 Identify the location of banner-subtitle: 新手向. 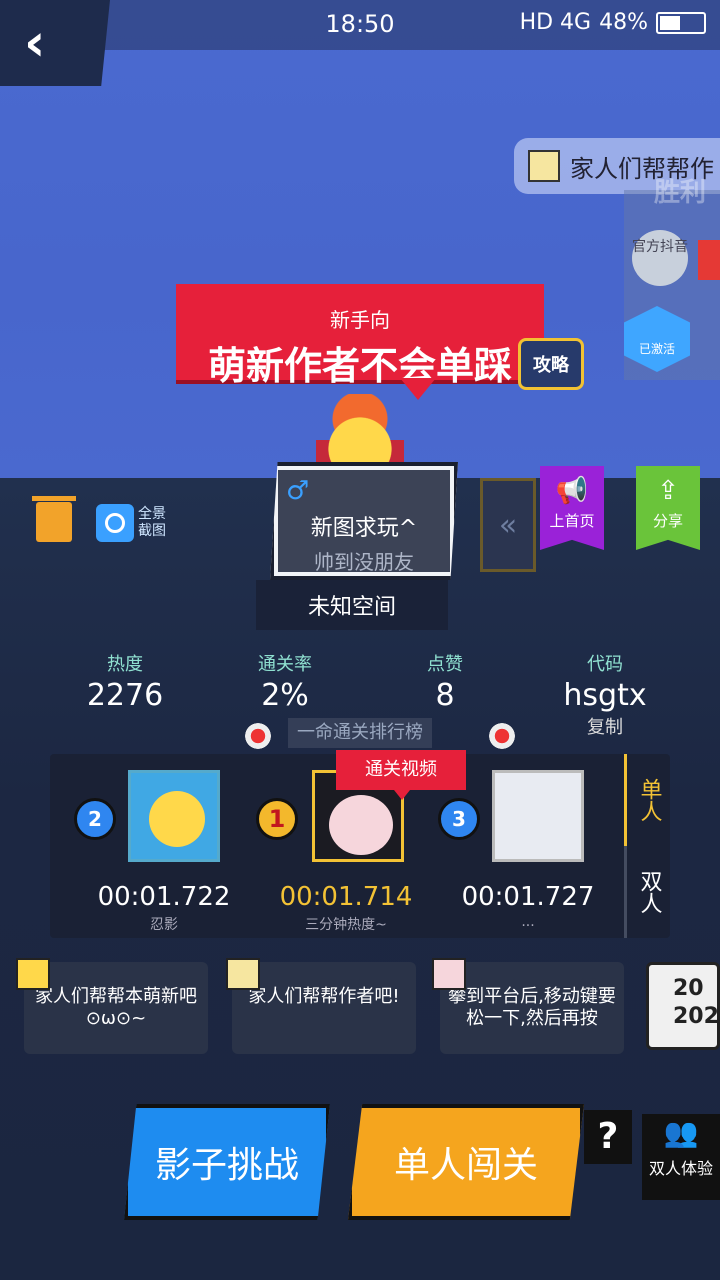
(360, 320).